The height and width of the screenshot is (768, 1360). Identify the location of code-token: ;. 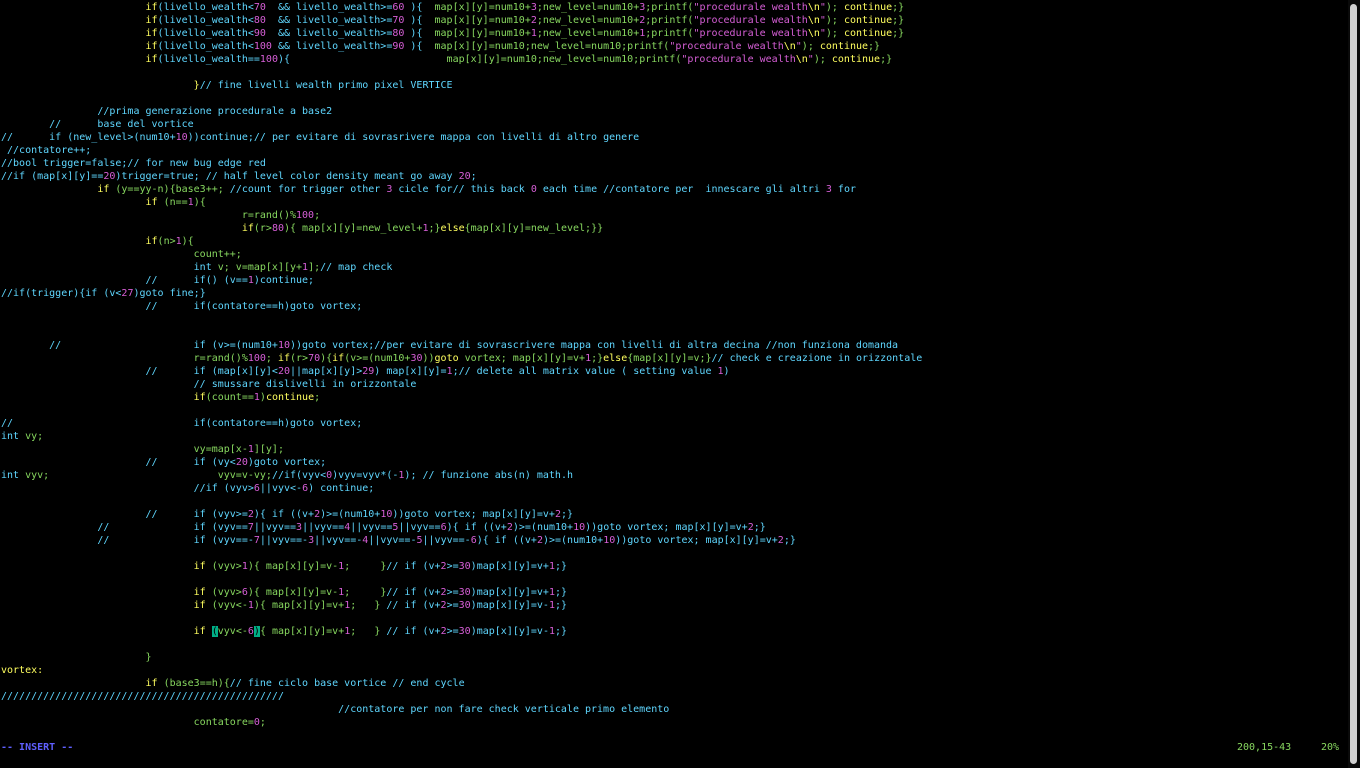
(473, 176).